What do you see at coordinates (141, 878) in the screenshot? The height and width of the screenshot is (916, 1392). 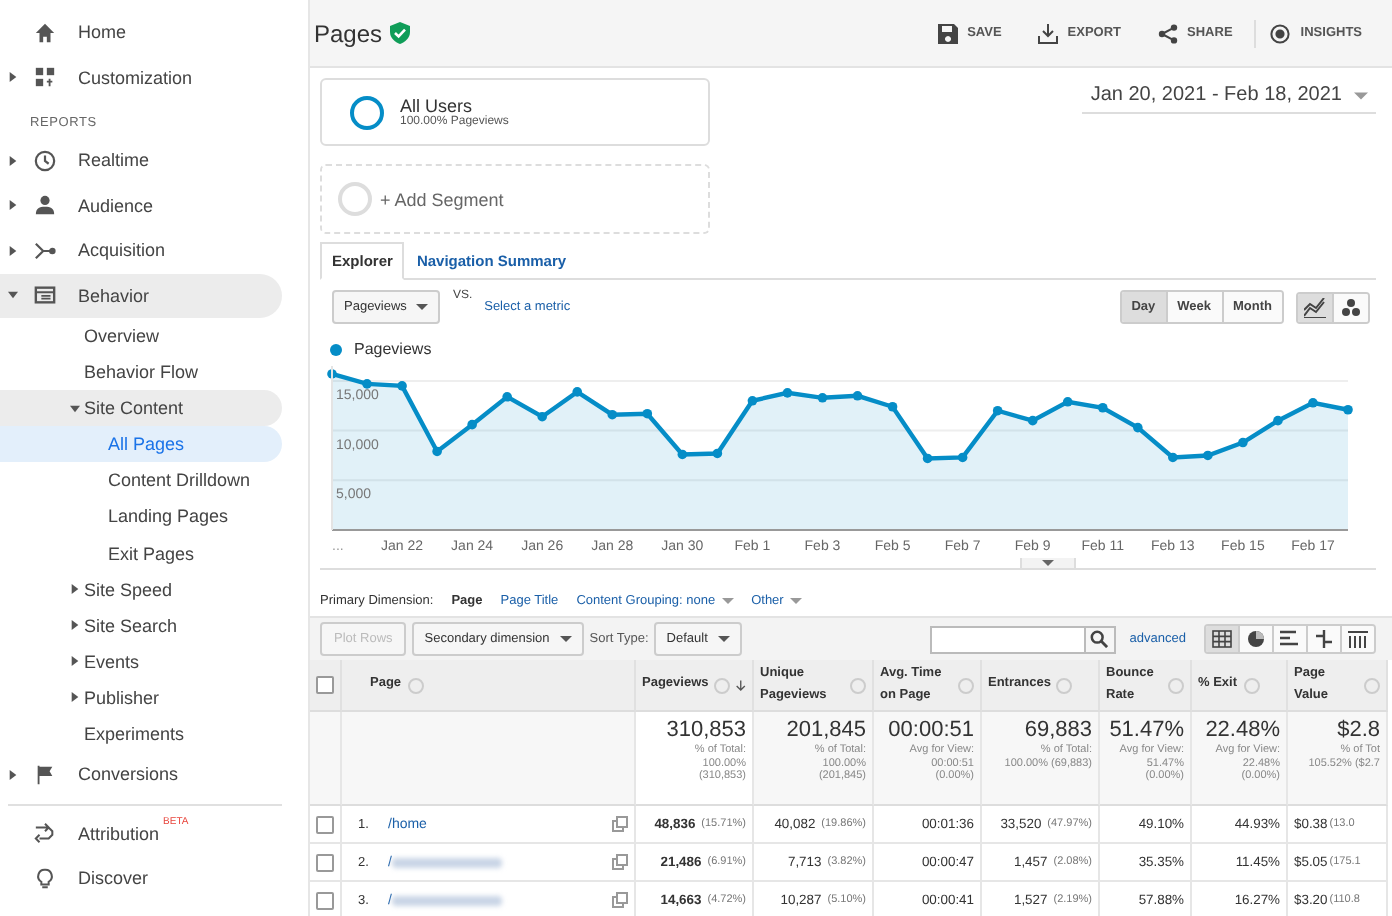 I see `nav-item: Discover` at bounding box center [141, 878].